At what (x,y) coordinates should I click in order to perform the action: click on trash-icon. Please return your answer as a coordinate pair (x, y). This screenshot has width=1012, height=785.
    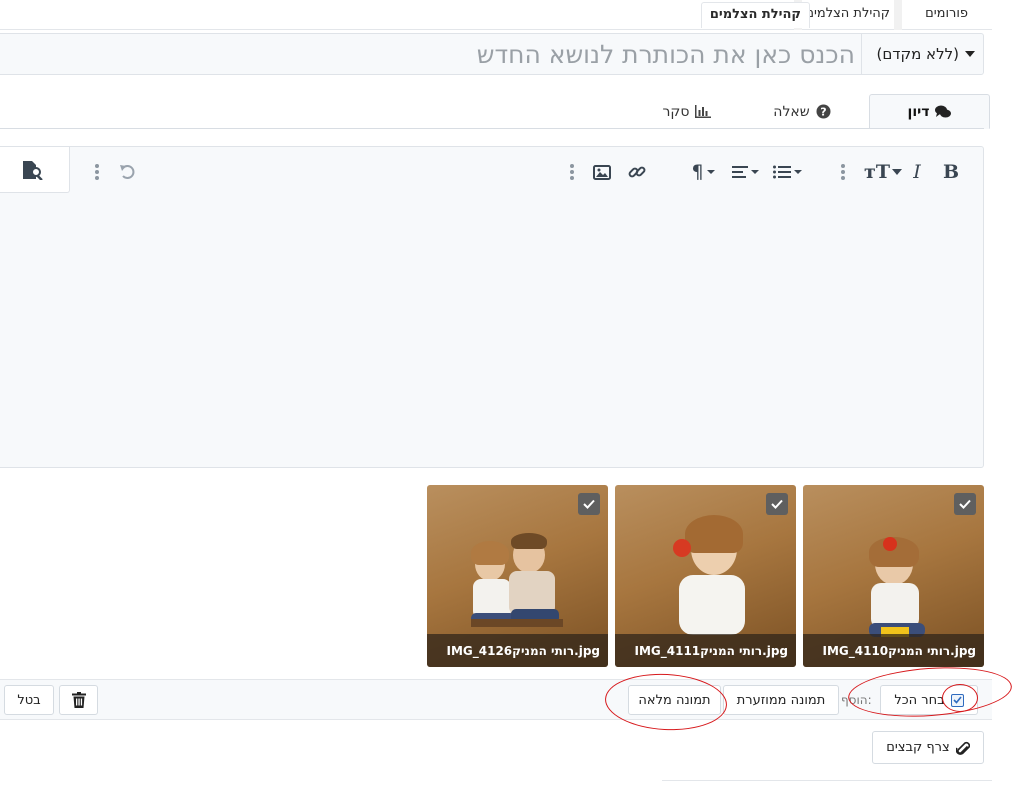
    Looking at the image, I should click on (78, 700).